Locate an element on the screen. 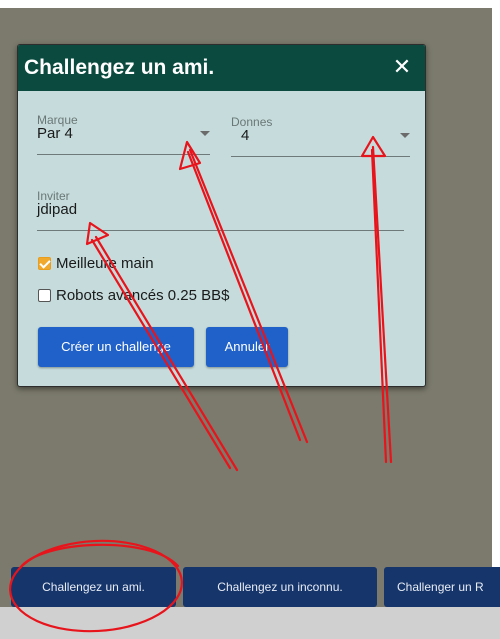  donnes-value: 4 is located at coordinates (245, 135).